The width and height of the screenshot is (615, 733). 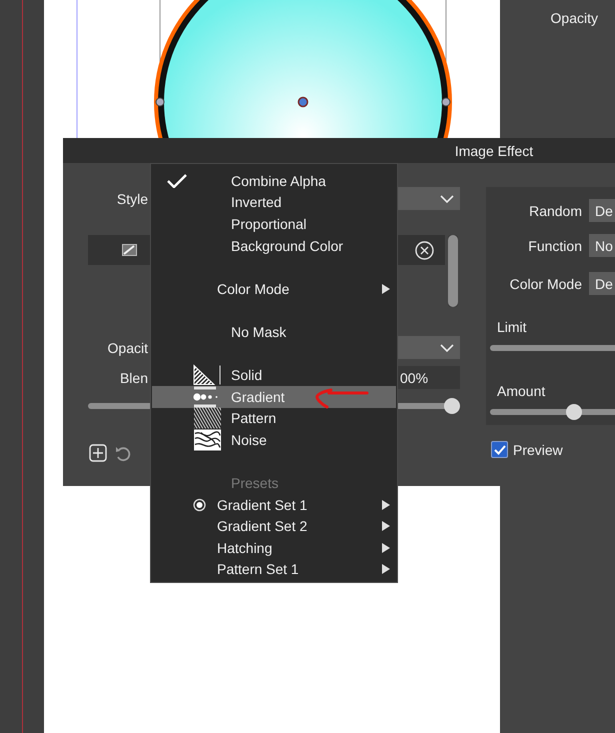 I want to click on menu-item: No Mask, so click(x=274, y=332).